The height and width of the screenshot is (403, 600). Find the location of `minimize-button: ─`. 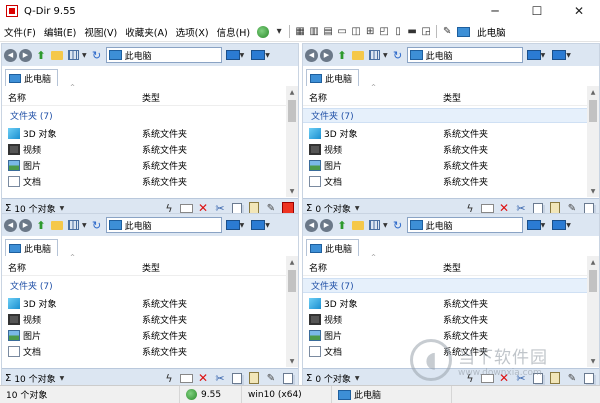

minimize-button: ─ is located at coordinates (495, 11).